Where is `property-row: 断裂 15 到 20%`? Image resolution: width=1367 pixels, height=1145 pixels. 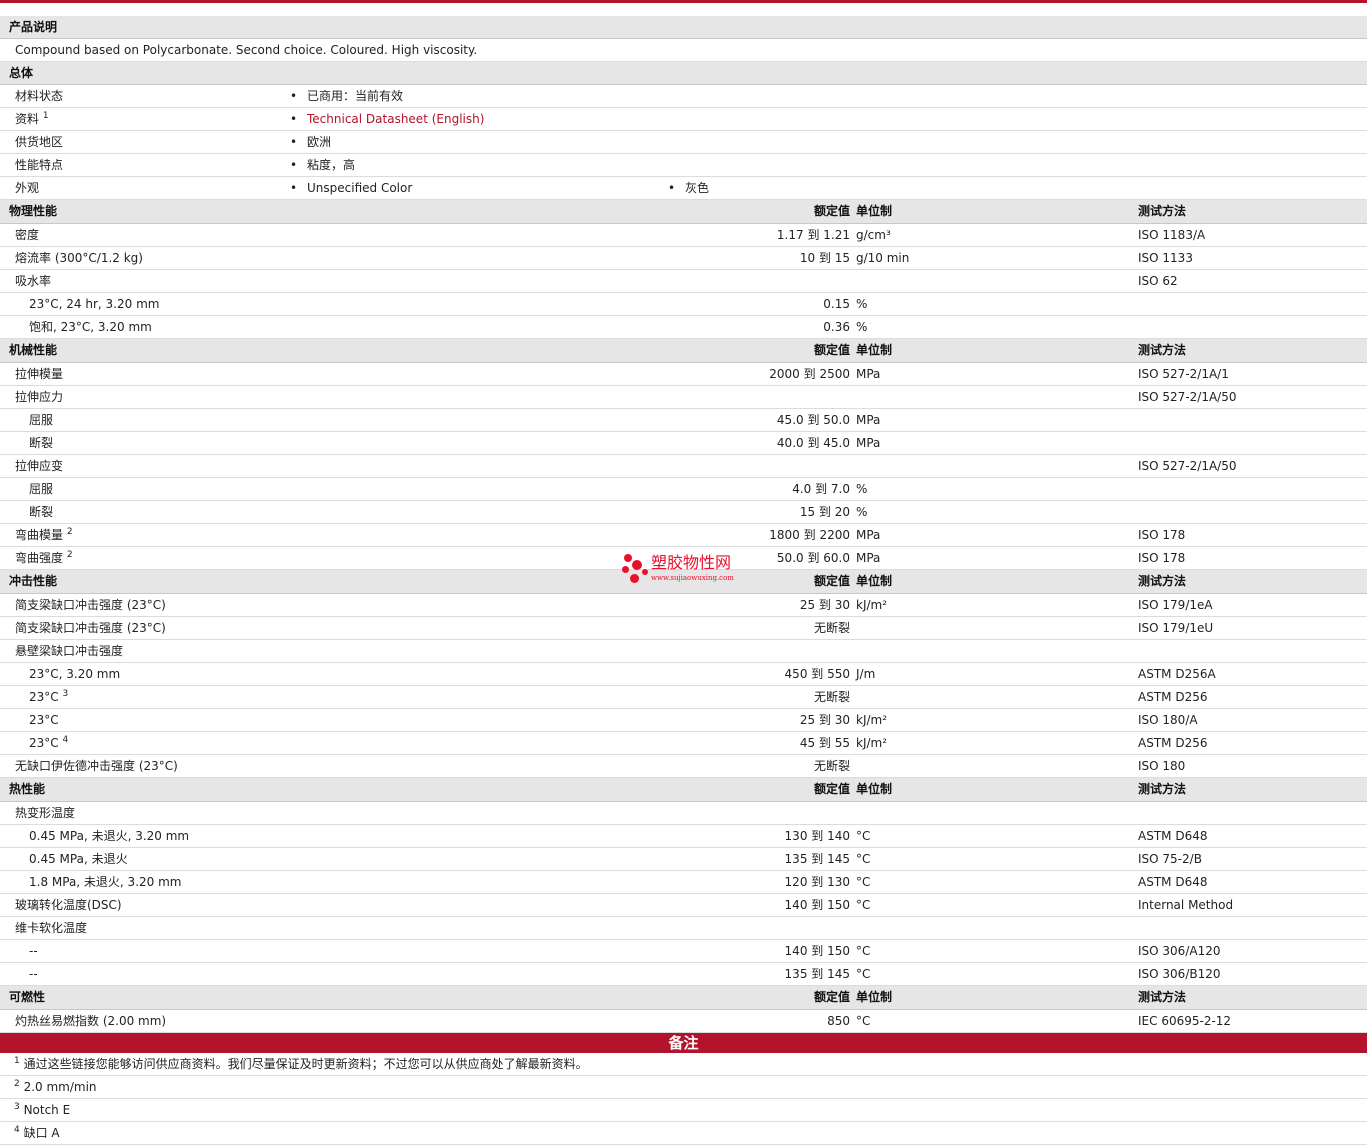
property-row: 断裂 15 到 20% is located at coordinates (683, 512).